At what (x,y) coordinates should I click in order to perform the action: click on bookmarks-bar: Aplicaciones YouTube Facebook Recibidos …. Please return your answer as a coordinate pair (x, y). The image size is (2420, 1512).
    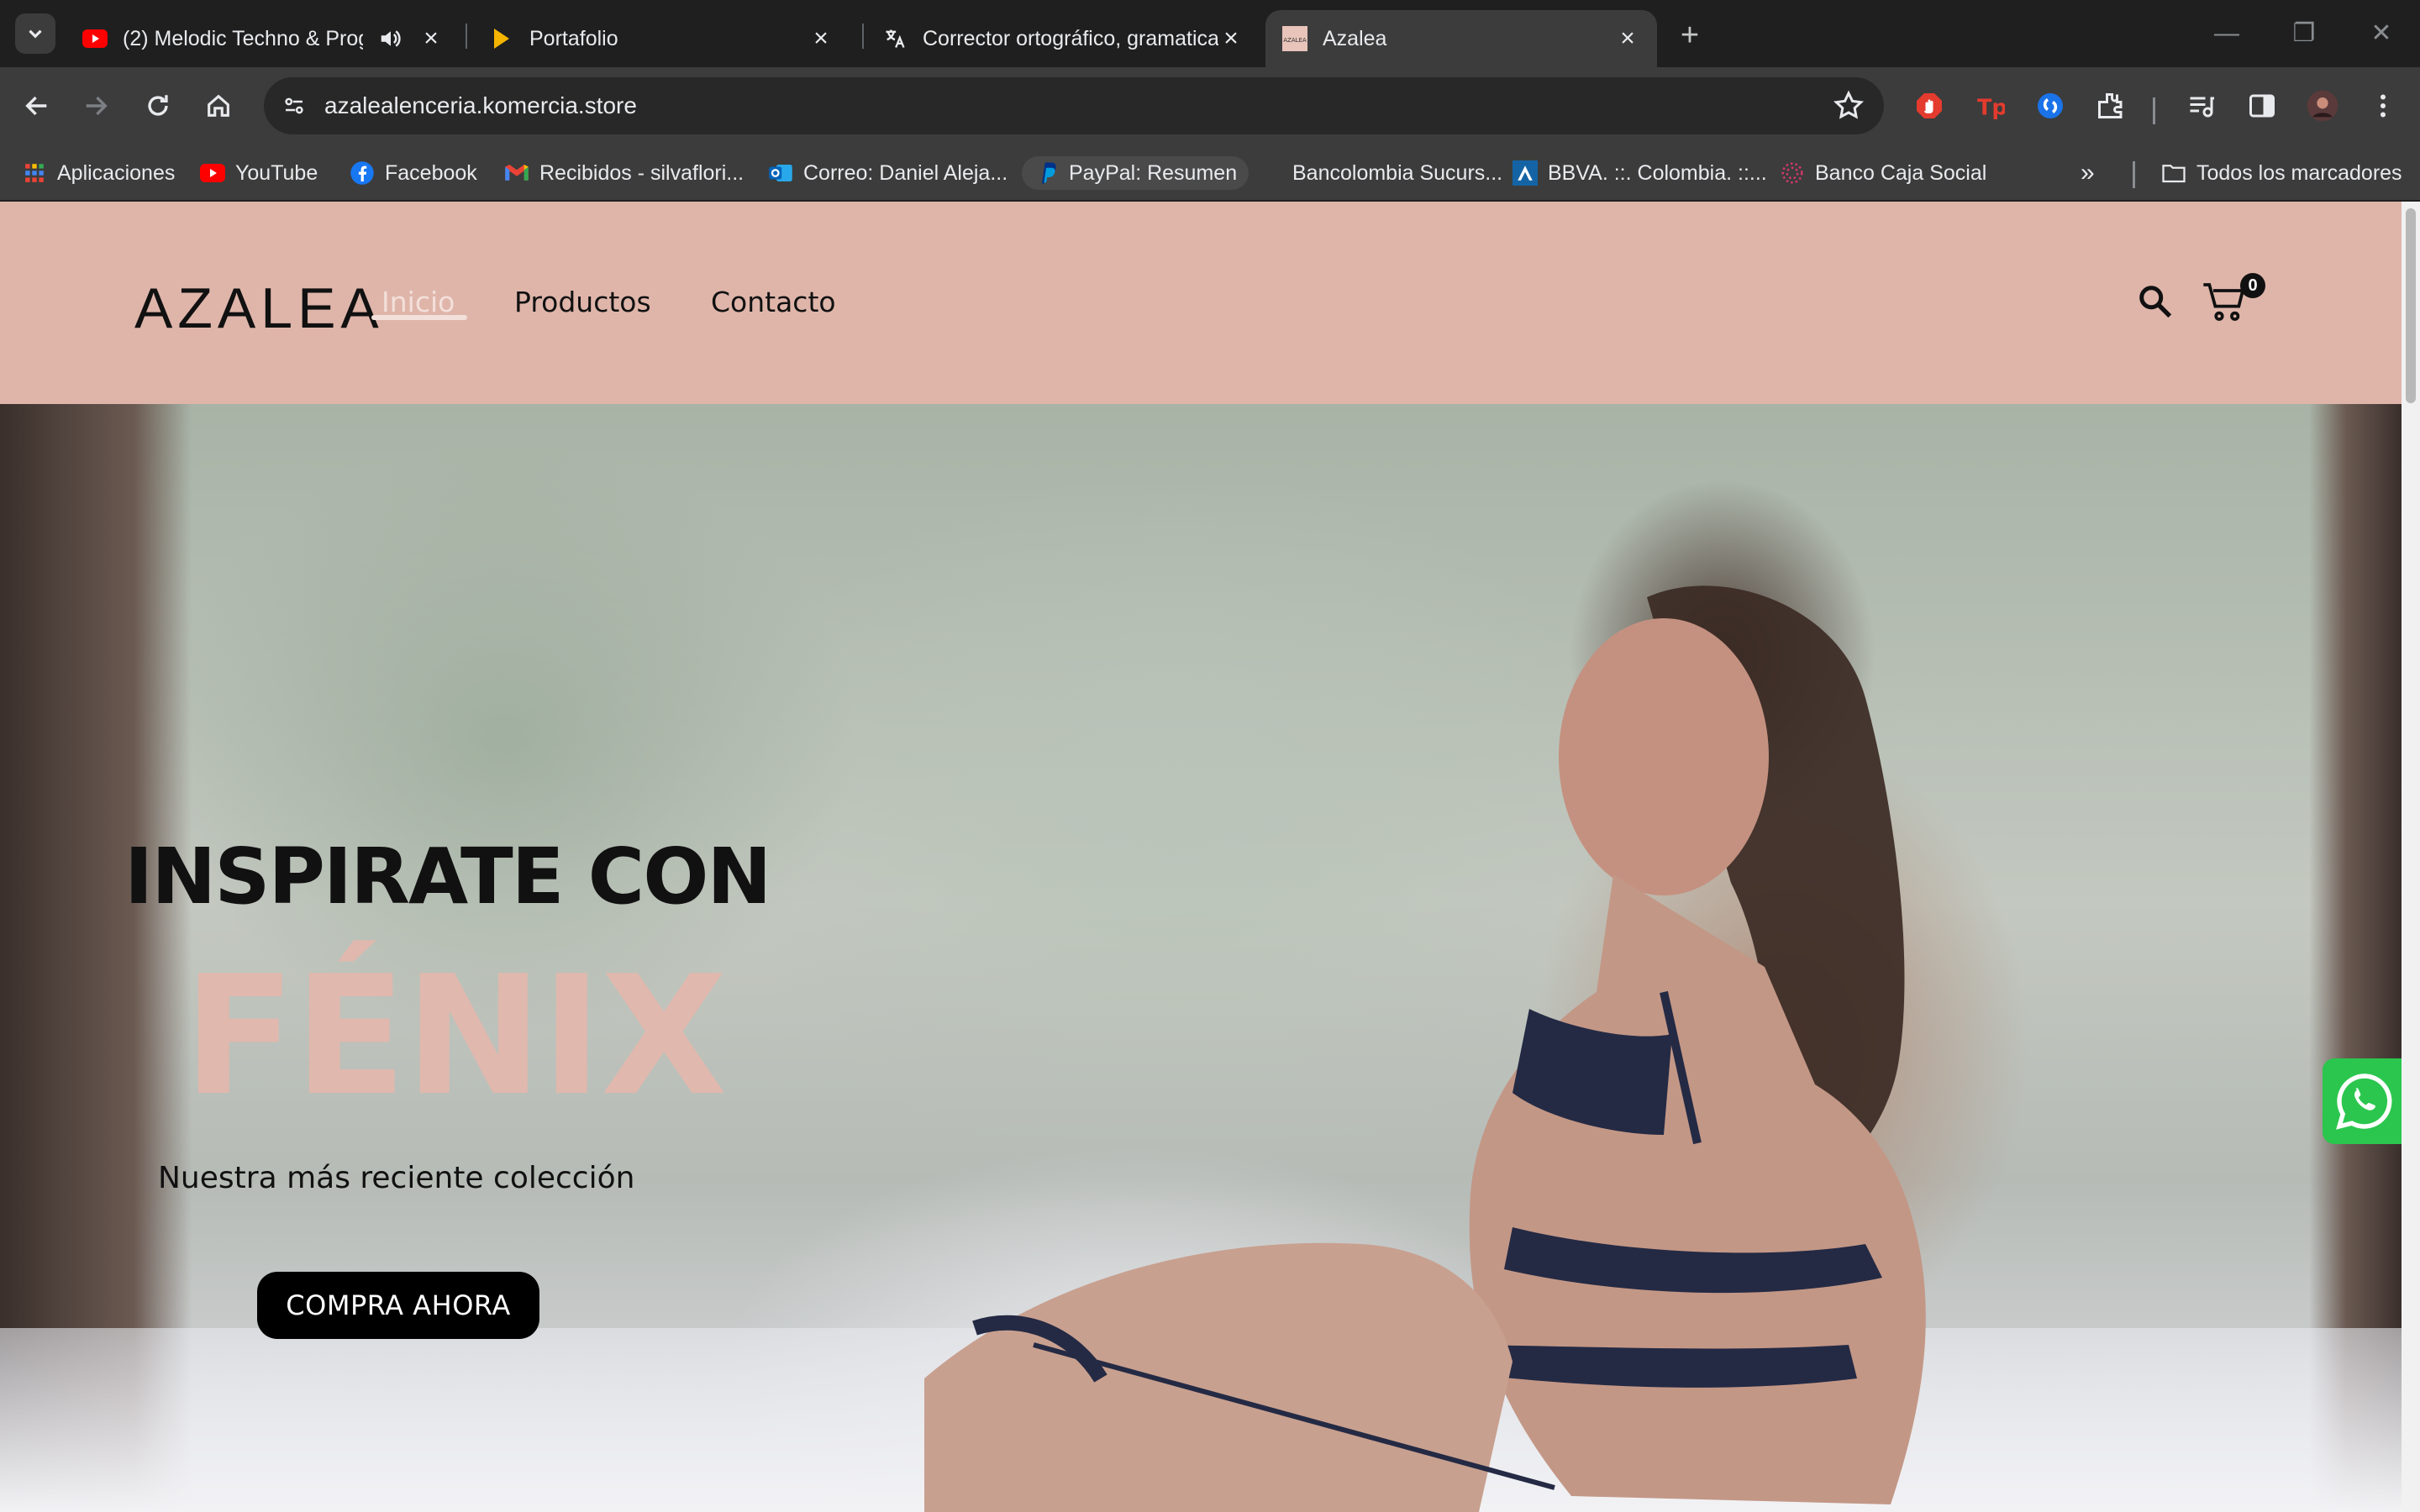
    Looking at the image, I should click on (1210, 173).